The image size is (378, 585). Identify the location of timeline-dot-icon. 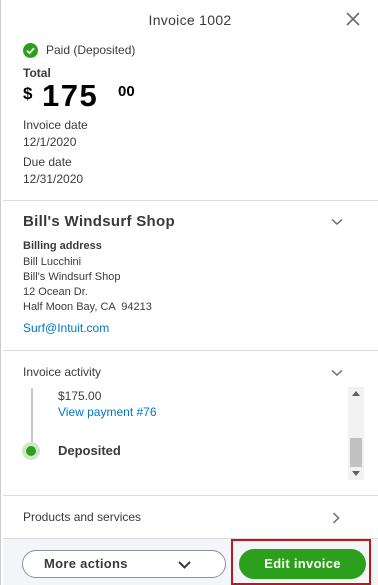
(31, 451).